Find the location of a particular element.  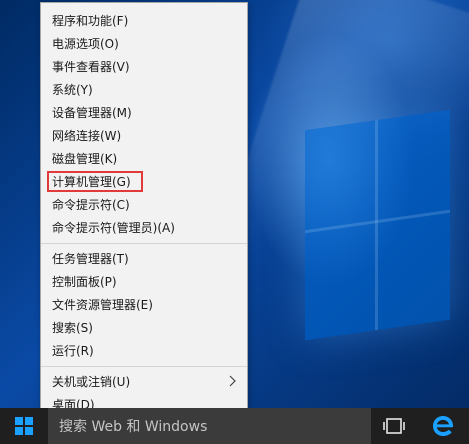

menu-item-power-options: 电源选项(O) is located at coordinates (144, 43).